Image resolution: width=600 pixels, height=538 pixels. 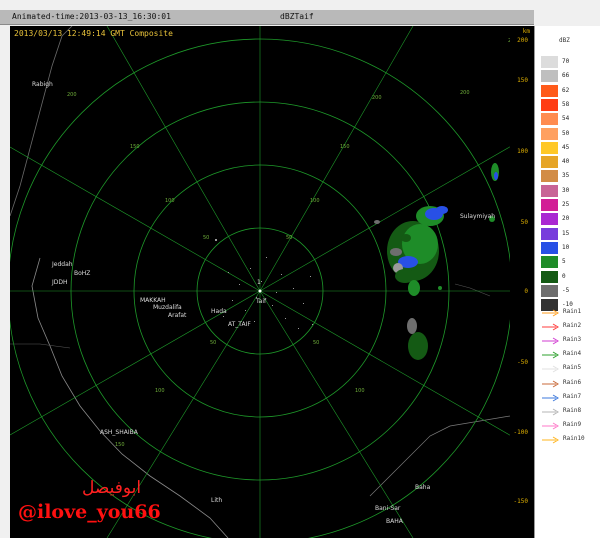 What do you see at coordinates (153, 300) in the screenshot?
I see `place-makkah: MAKKAH` at bounding box center [153, 300].